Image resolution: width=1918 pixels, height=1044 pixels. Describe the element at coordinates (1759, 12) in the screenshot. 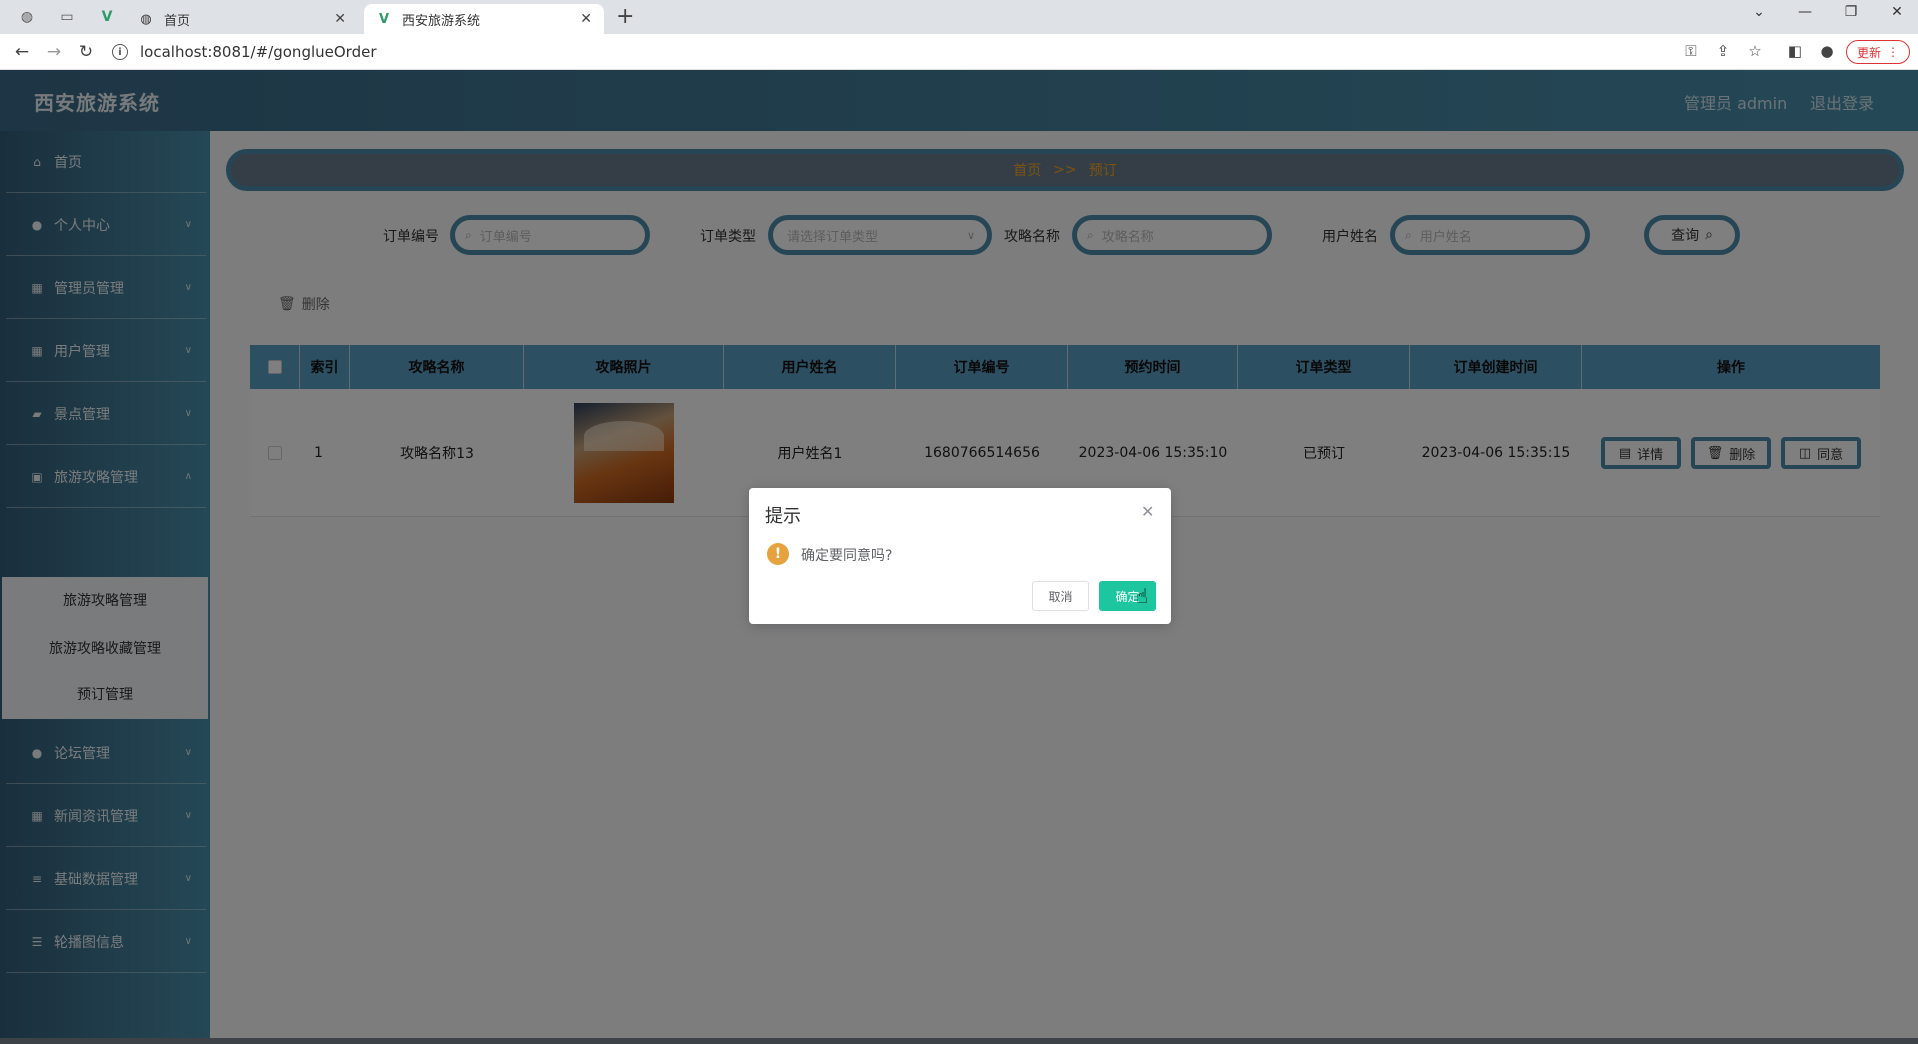

I see `tab-search-icon: ⌄` at that location.